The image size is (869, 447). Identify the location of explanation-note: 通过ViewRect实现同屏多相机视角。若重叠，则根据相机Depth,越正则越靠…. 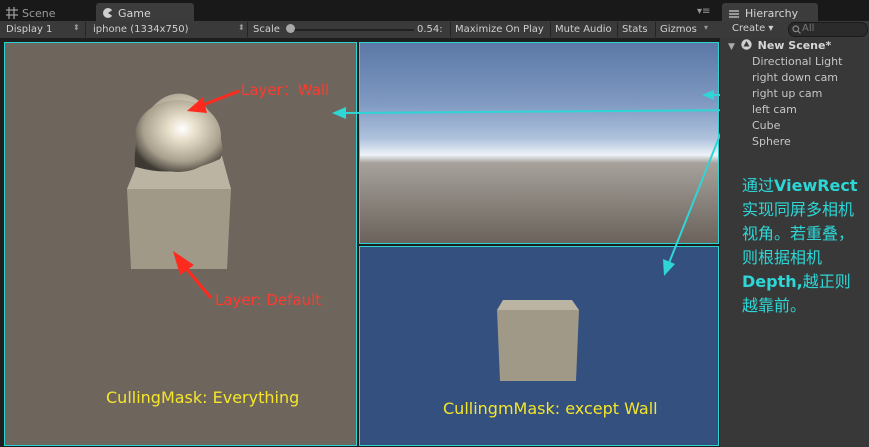
(803, 246).